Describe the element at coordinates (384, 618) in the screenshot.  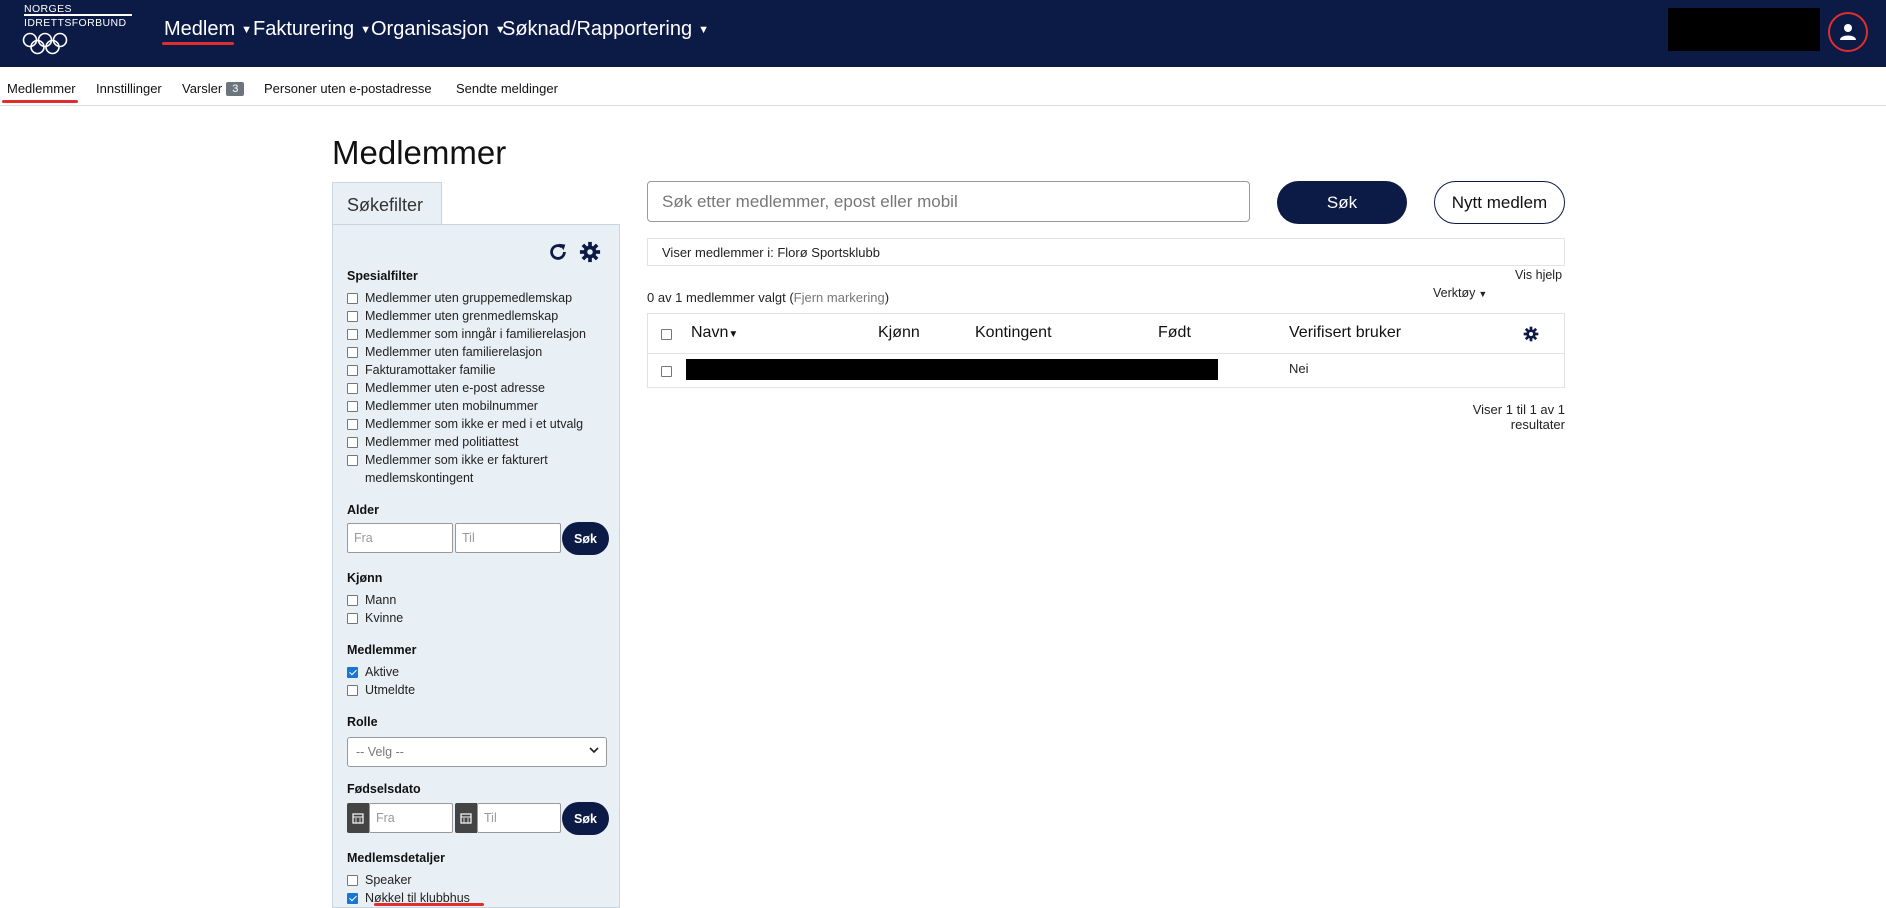
I see `option-label: Kvinne` at that location.